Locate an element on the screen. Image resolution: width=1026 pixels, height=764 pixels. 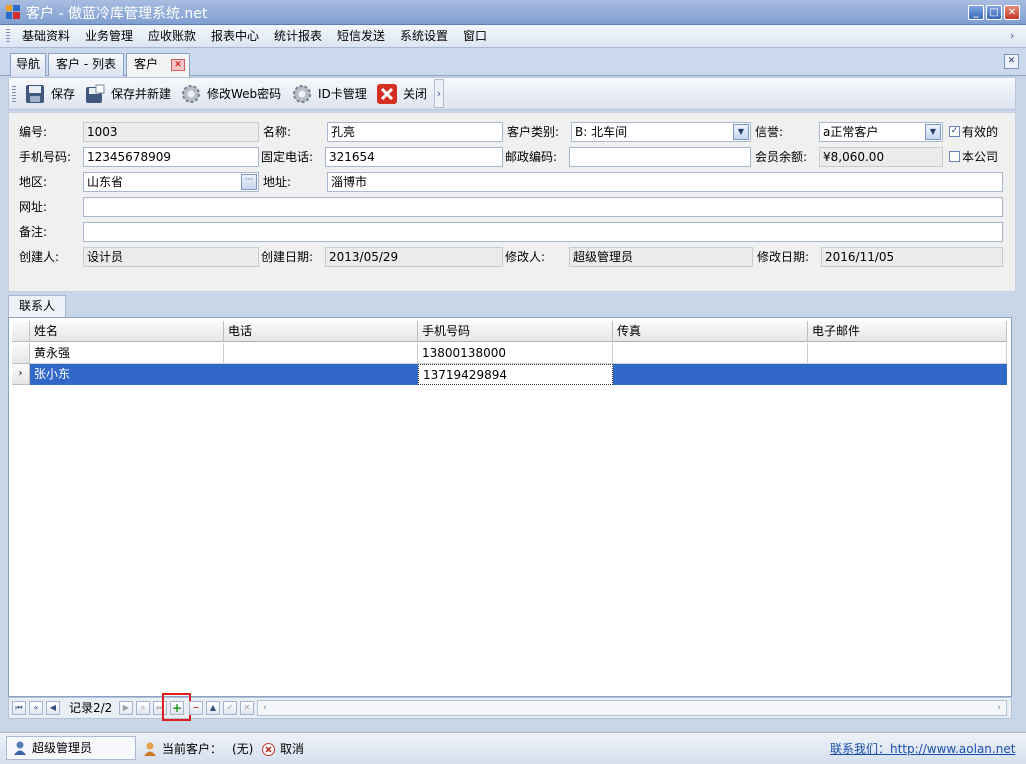
menu-item-reports: 报表中心 is located at coordinates (235, 36).